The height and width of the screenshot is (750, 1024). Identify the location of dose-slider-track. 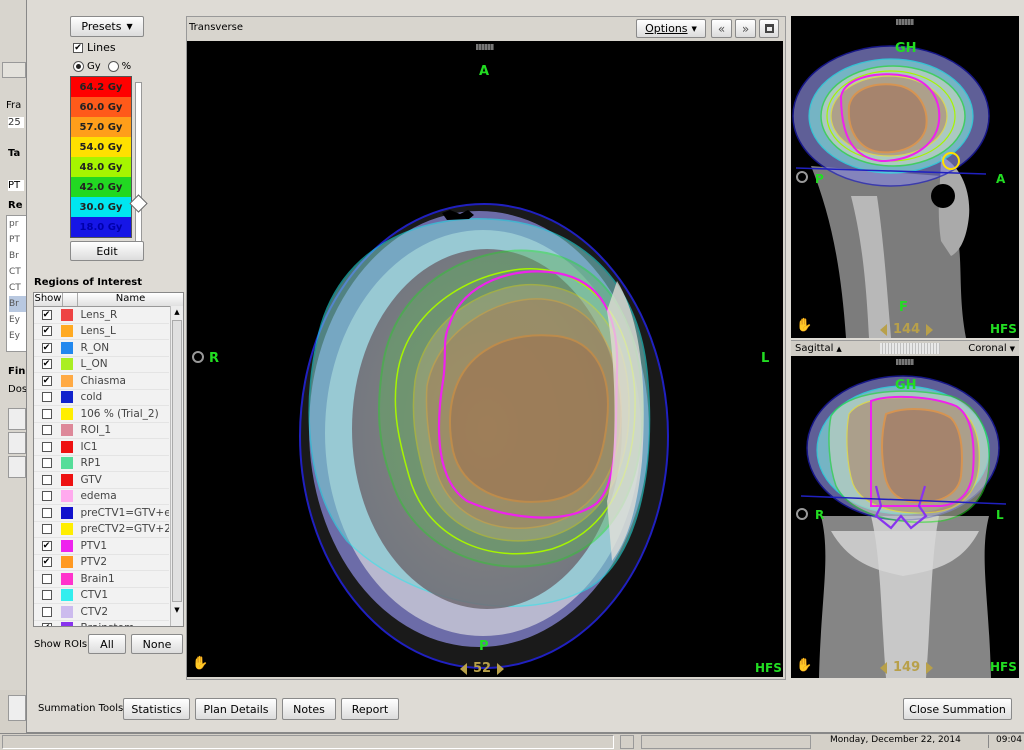
(138, 162).